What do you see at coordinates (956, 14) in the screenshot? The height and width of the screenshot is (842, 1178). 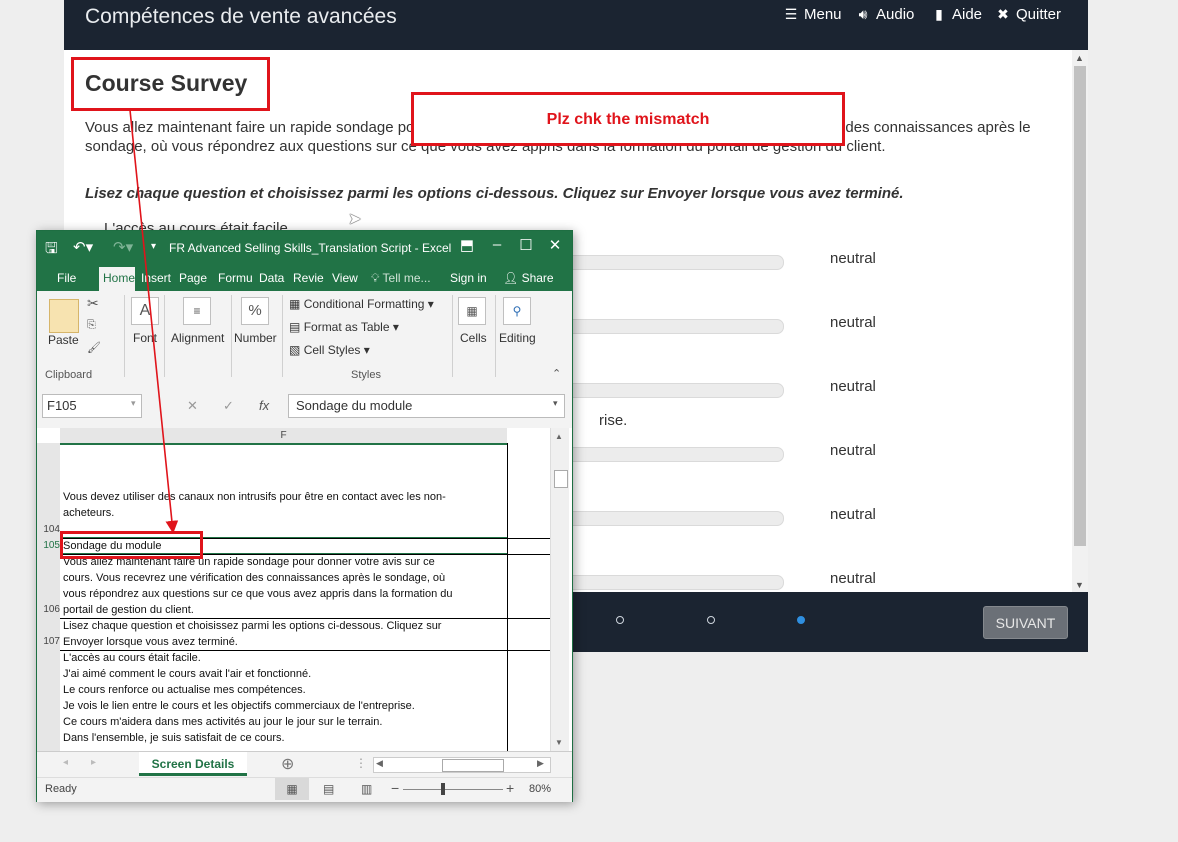 I see `help-button: ▮ Aide` at bounding box center [956, 14].